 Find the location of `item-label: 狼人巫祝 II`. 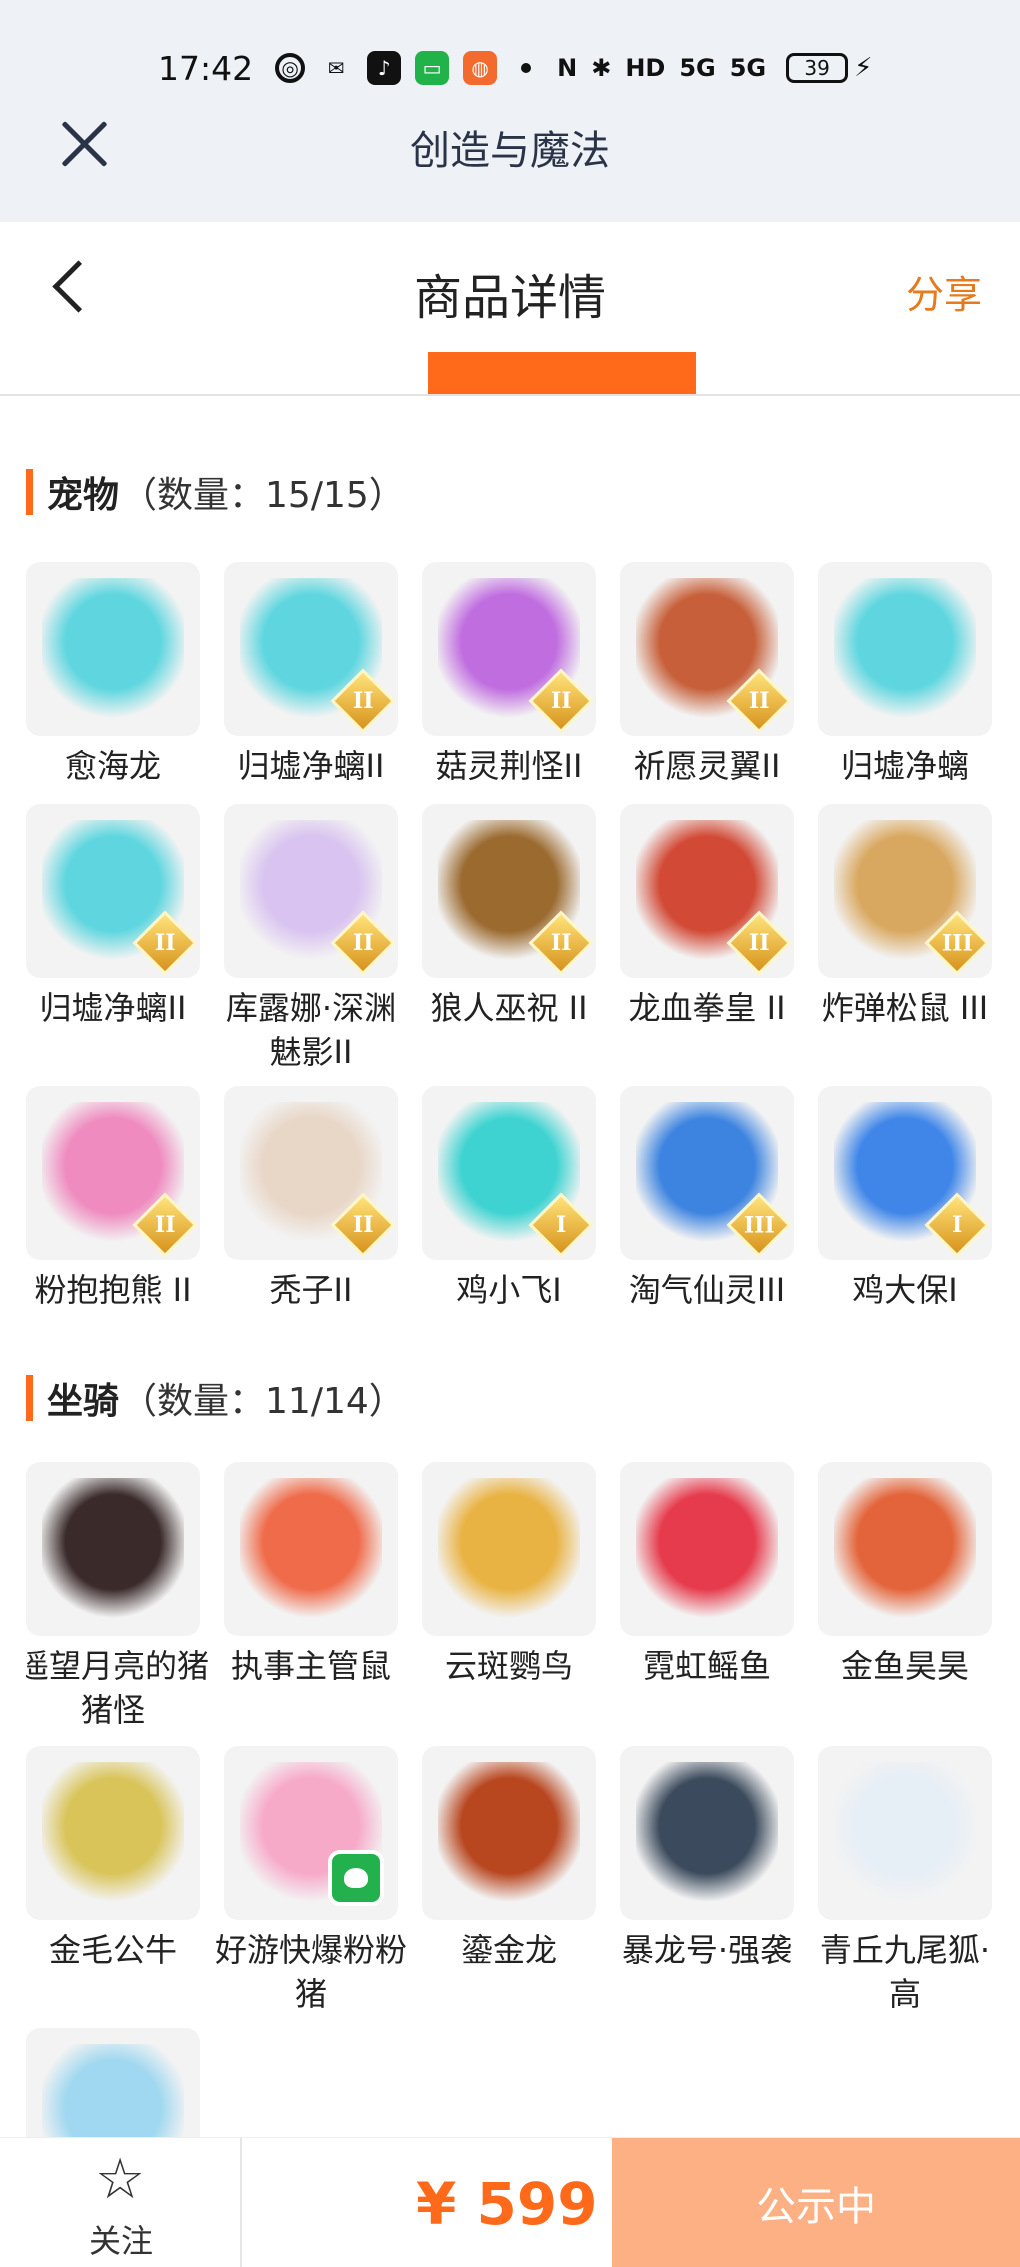

item-label: 狼人巫祝 II is located at coordinates (509, 1008).